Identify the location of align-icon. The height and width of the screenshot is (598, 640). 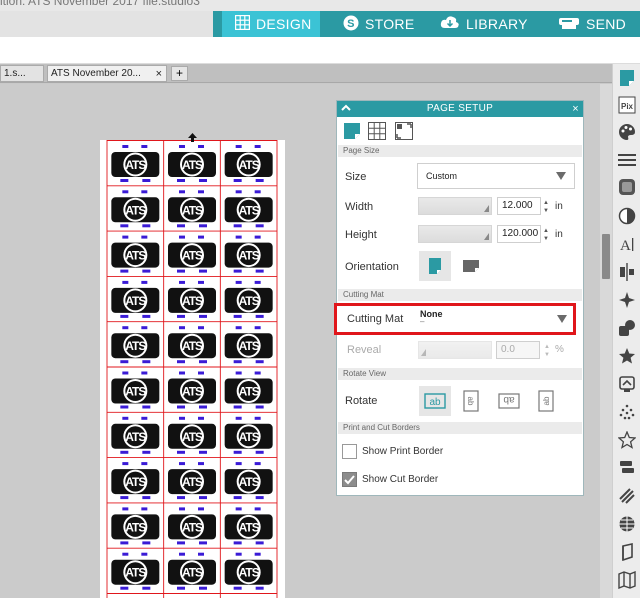
(627, 272).